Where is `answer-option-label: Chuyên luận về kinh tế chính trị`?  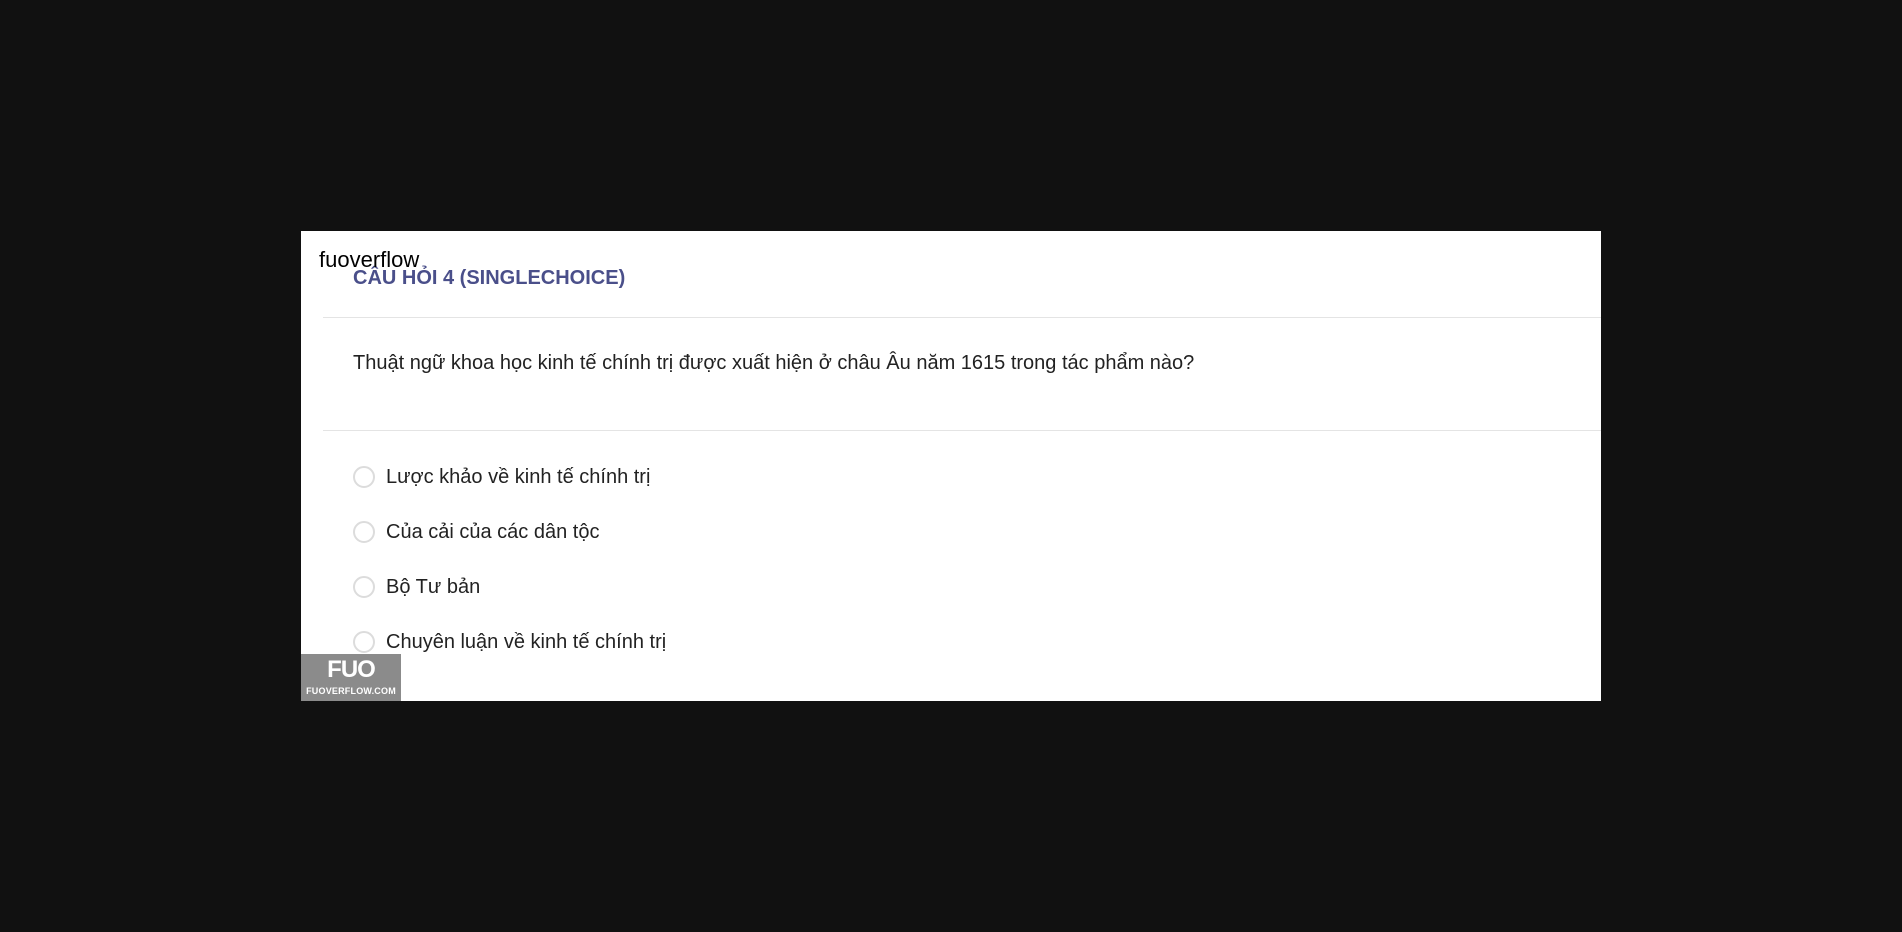
answer-option-label: Chuyên luận về kinh tế chính trị is located at coordinates (526, 641).